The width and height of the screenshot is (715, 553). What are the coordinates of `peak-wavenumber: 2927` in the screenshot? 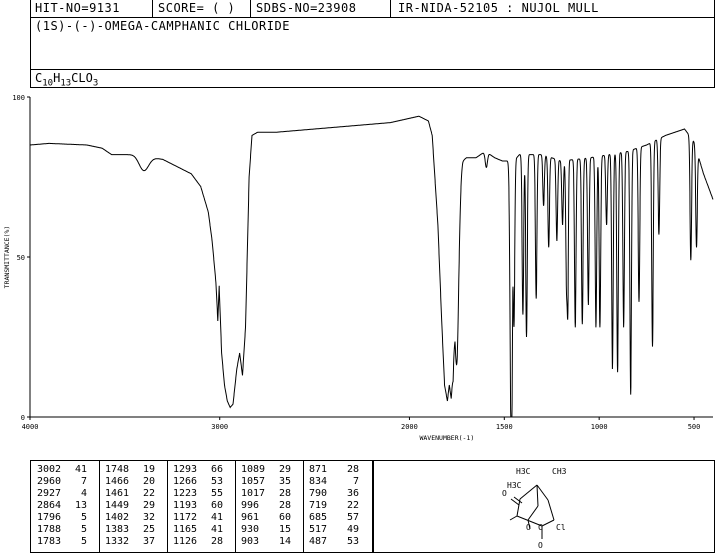 It's located at (49, 493).